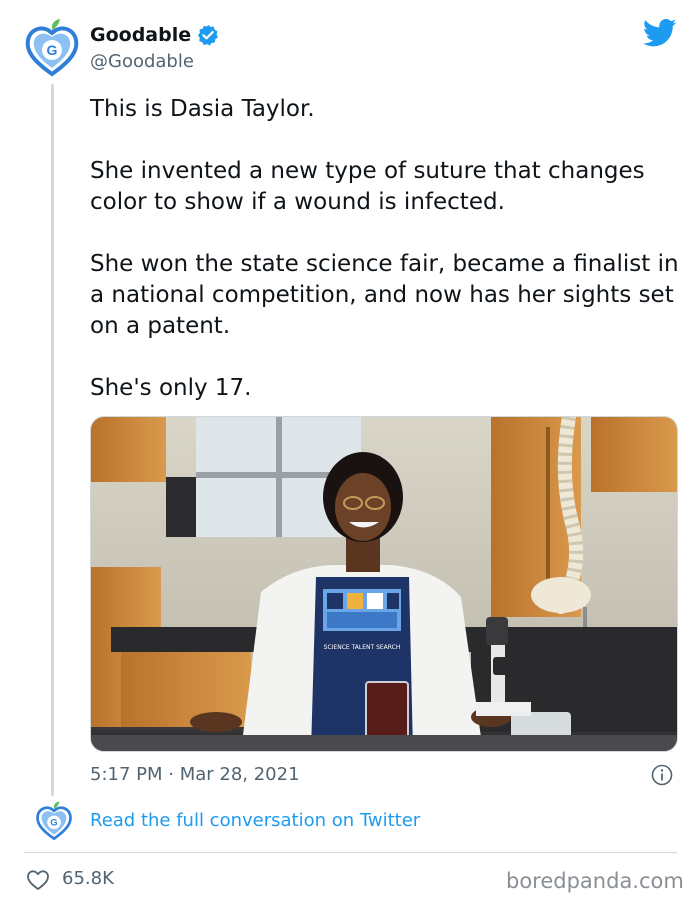  What do you see at coordinates (140, 35) in the screenshot?
I see `author-name-text: Goodable` at bounding box center [140, 35].